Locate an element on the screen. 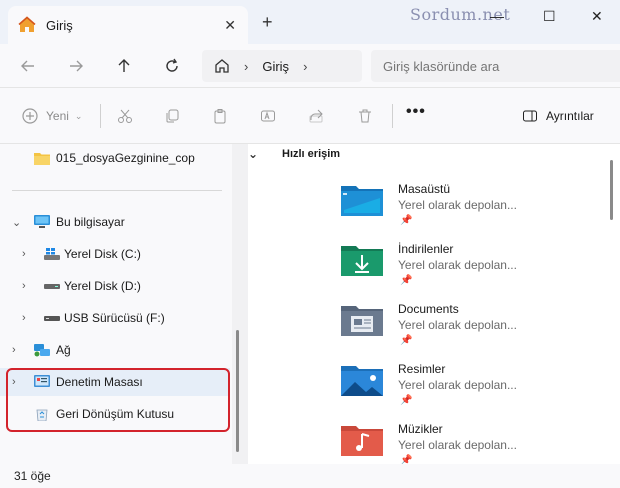  refresh-icon is located at coordinates (172, 66).